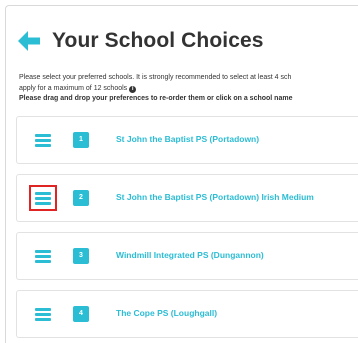 This screenshot has height=343, width=358. I want to click on page-title: Your School Choices, so click(158, 40).